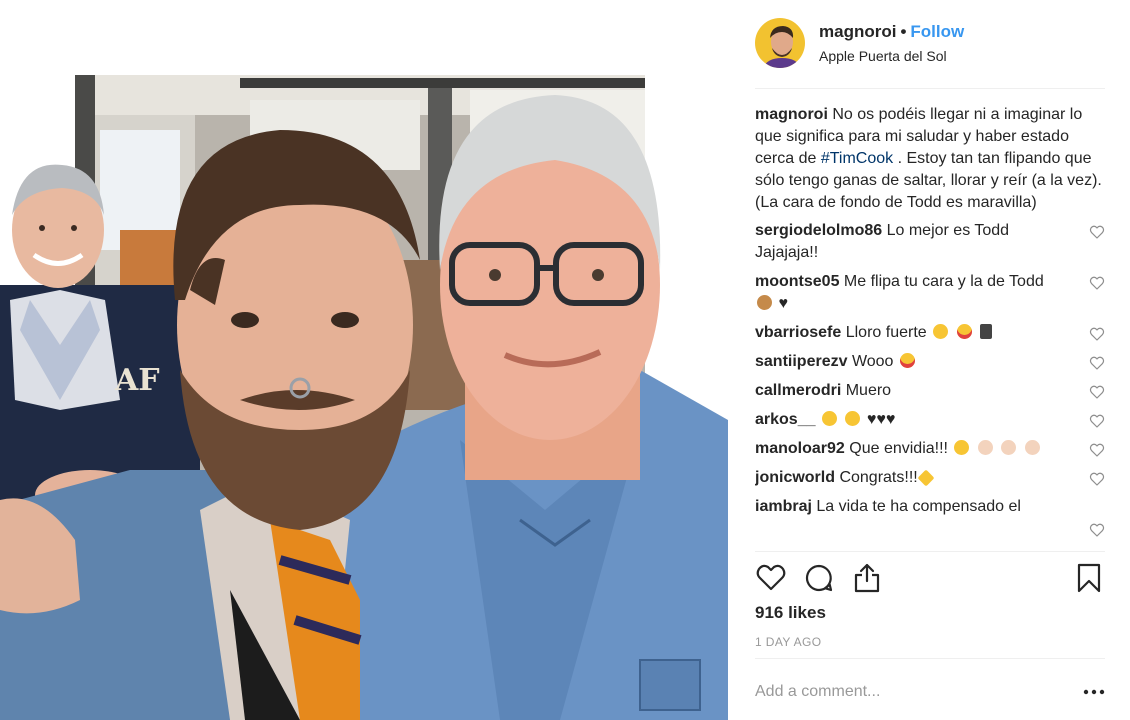 This screenshot has height=720, width=1130. I want to click on comment-item: jonicworld Congrats!!!, so click(930, 478).